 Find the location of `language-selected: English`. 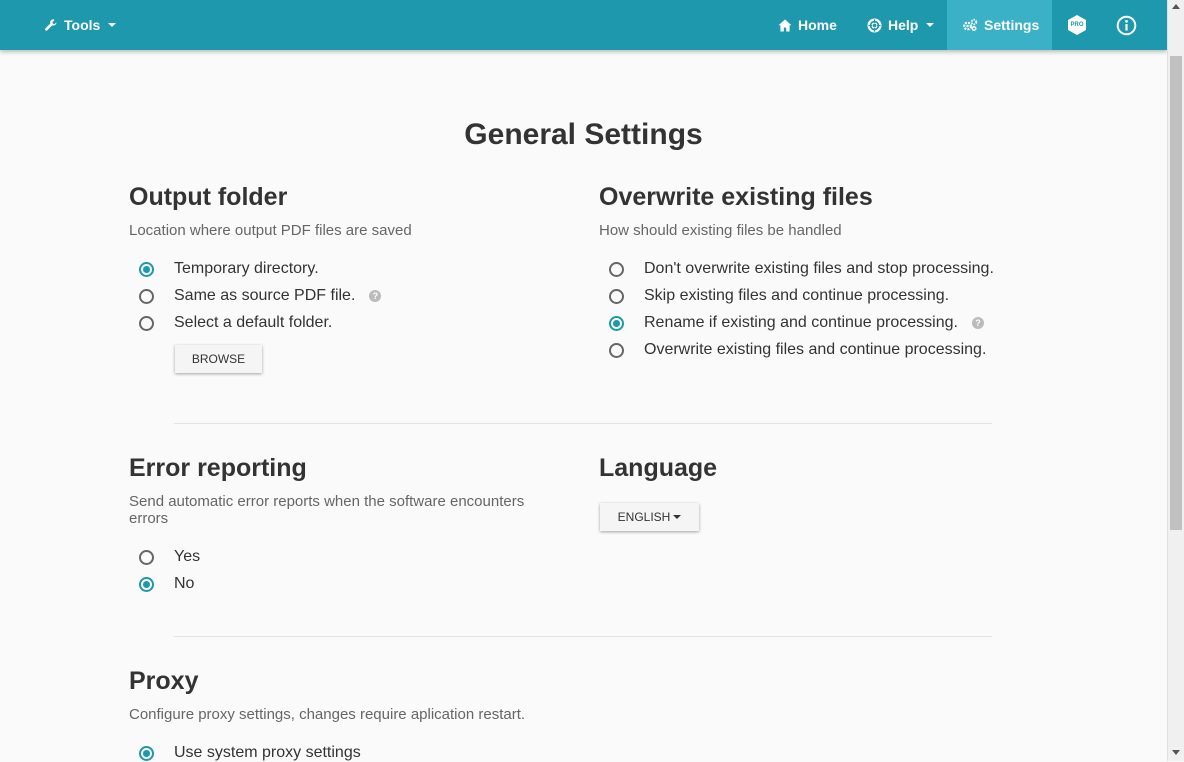

language-selected: English is located at coordinates (644, 517).